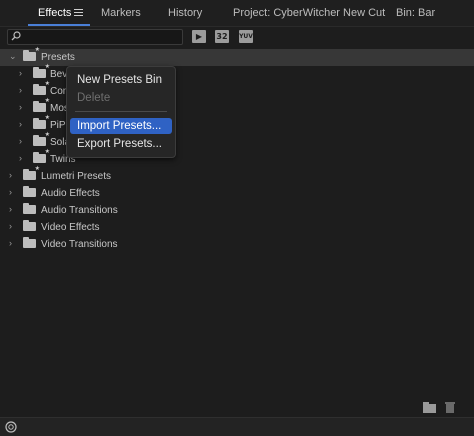 This screenshot has height=436, width=474. What do you see at coordinates (237, 426) in the screenshot?
I see `status-bar` at bounding box center [237, 426].